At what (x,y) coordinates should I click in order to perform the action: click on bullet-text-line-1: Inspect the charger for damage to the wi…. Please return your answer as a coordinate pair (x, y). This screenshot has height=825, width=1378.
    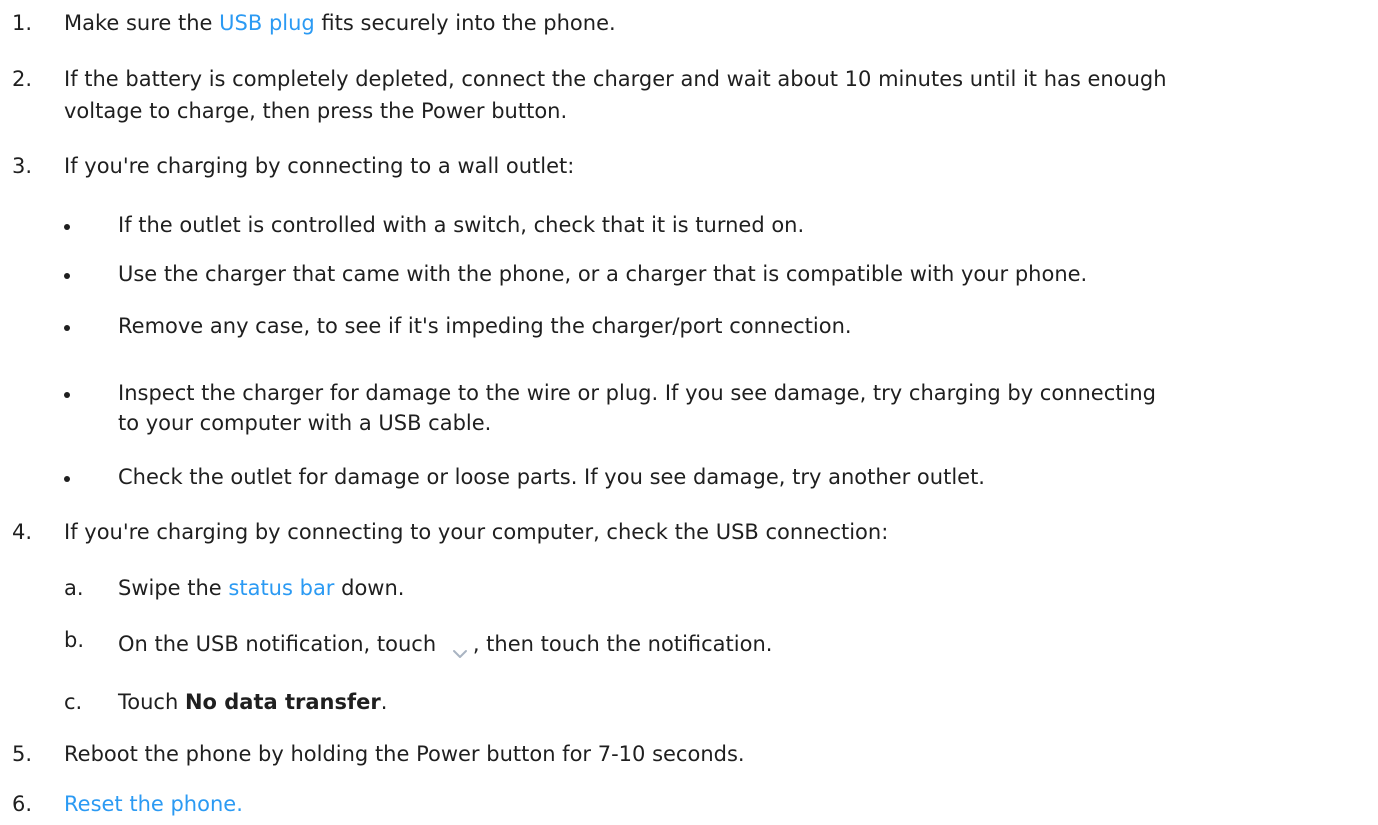
    Looking at the image, I should click on (637, 393).